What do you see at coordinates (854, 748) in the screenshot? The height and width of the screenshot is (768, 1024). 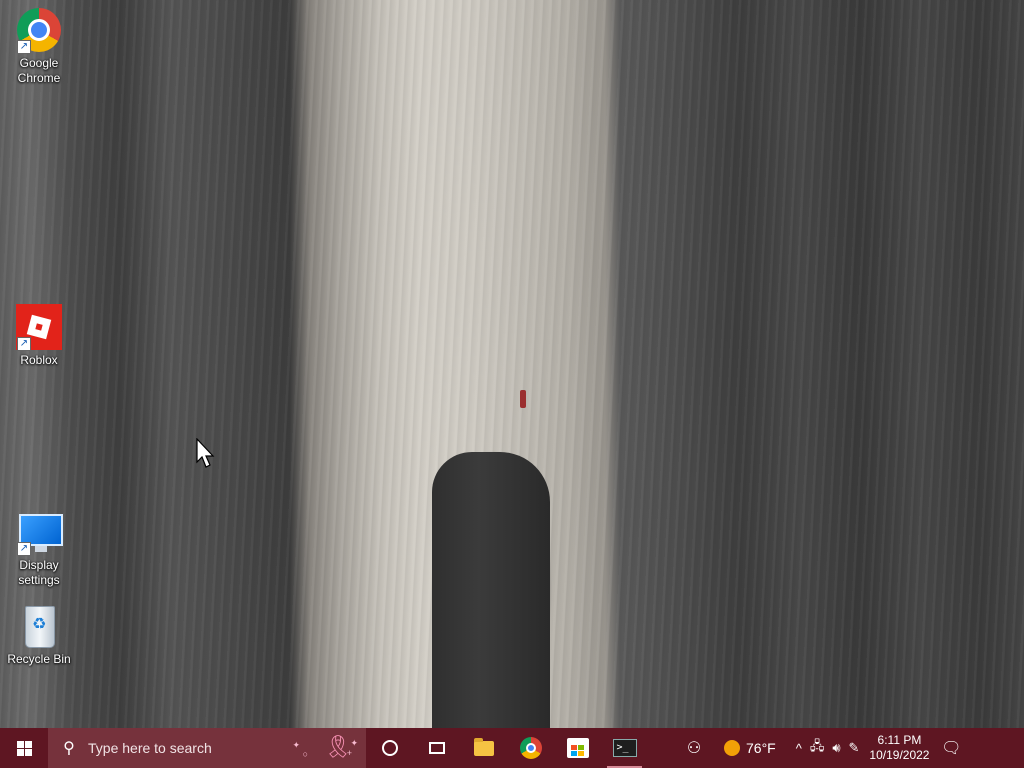 I see `pen-icon: ✎` at bounding box center [854, 748].